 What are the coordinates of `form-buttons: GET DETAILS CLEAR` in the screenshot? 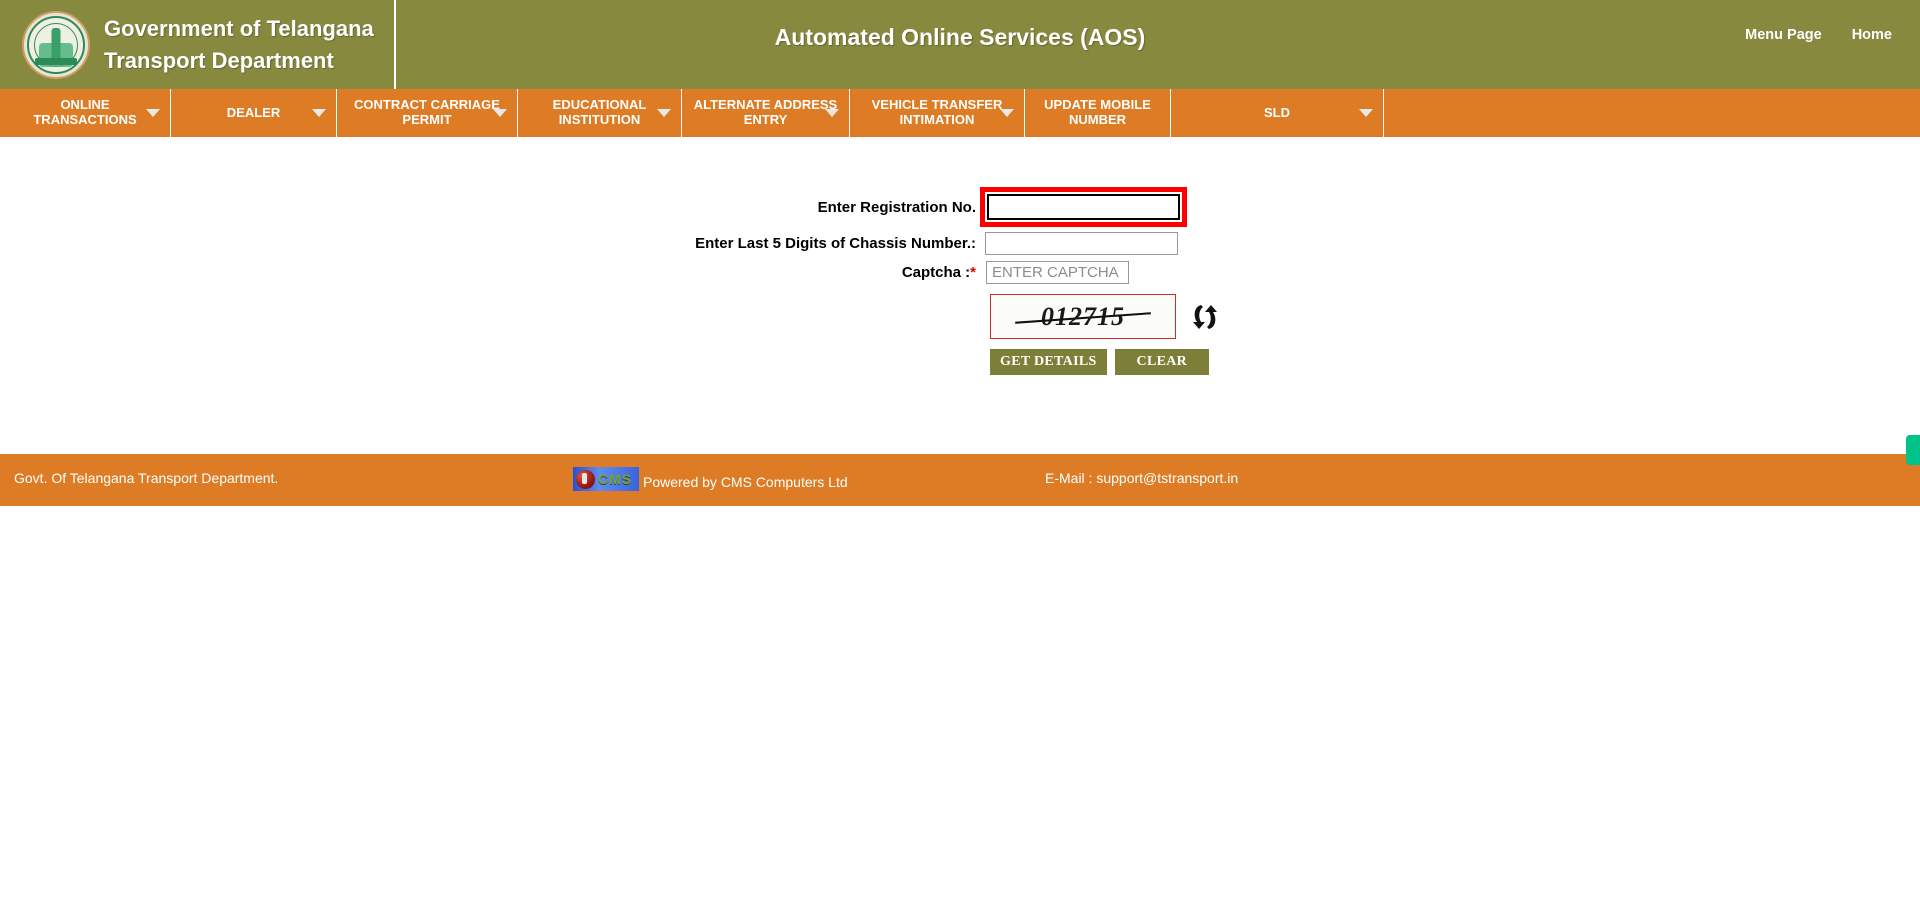 It's located at (1100, 362).